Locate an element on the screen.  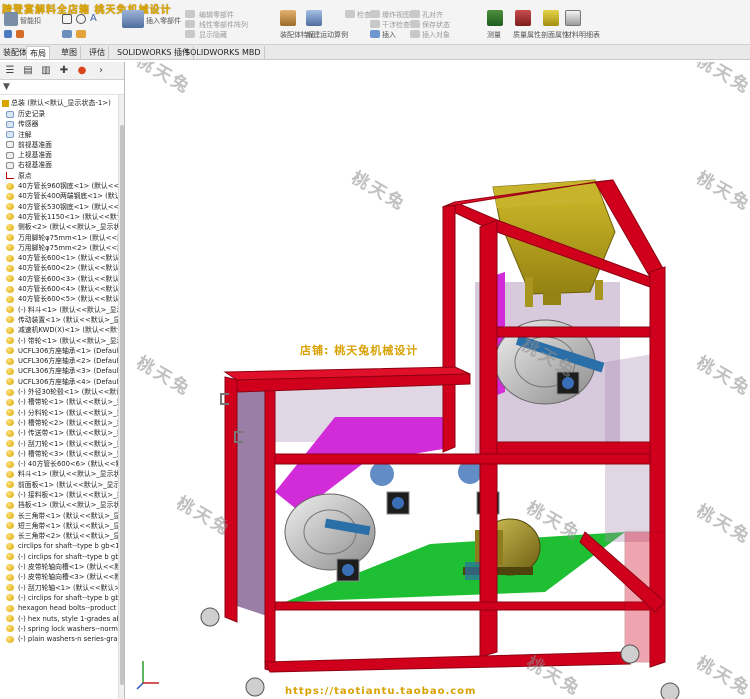
tree-item: 前视基准面 is located at coordinates (59, 145).